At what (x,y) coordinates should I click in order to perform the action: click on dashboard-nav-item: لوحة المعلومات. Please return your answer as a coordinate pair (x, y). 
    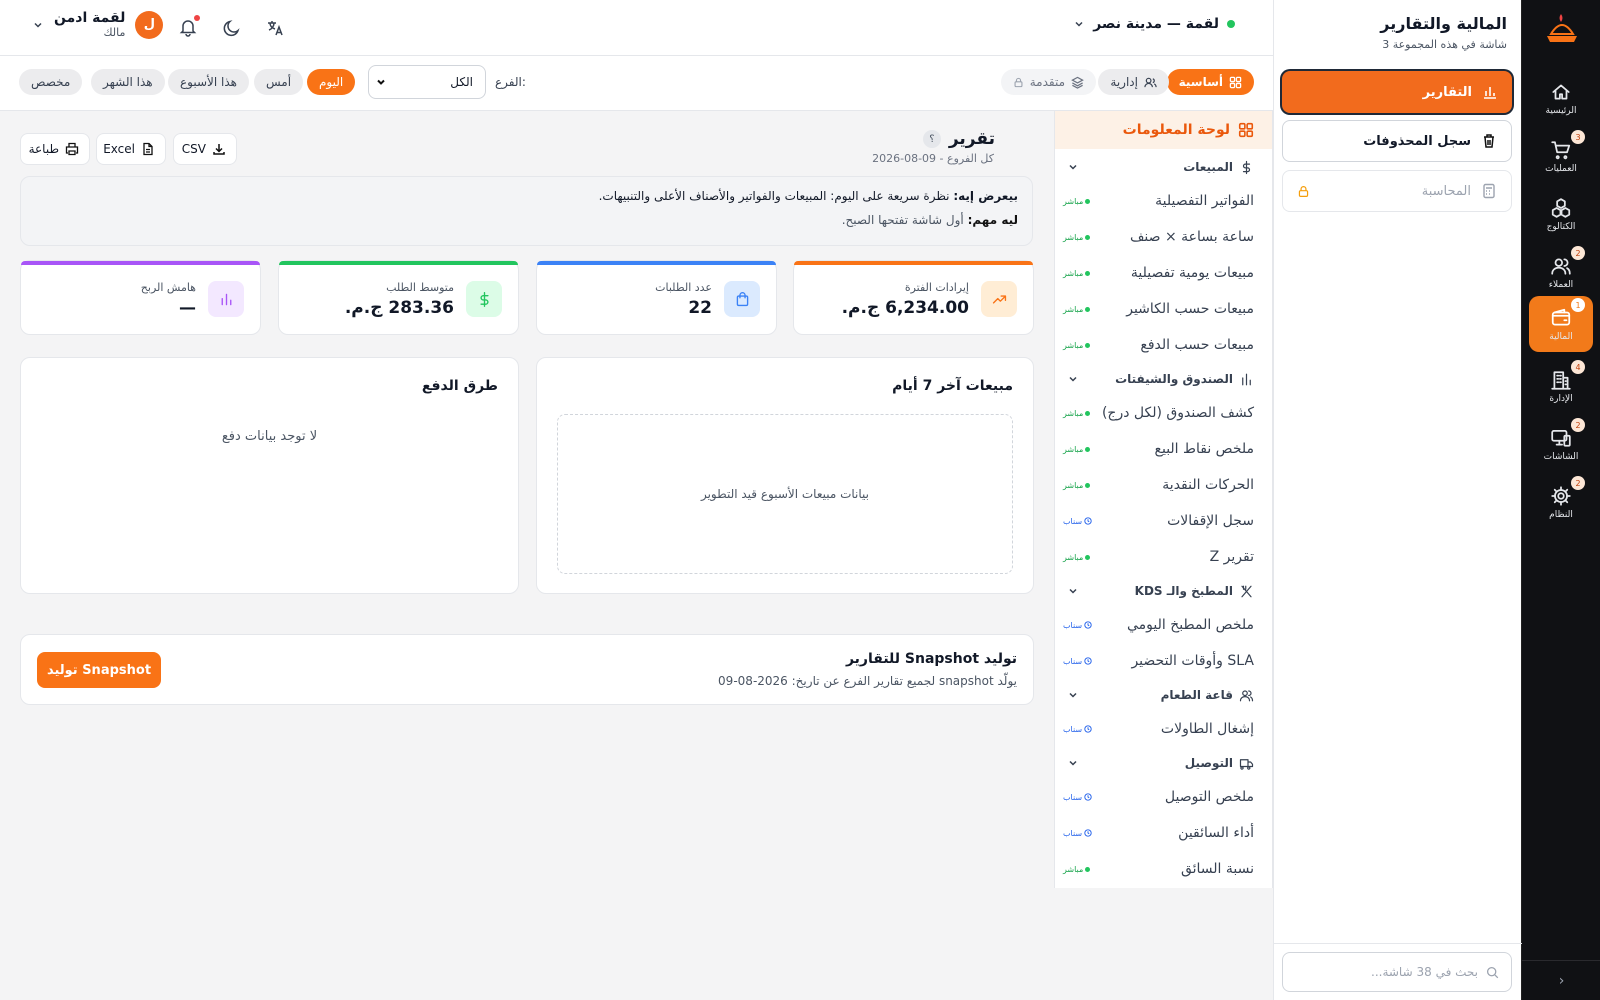
    Looking at the image, I should click on (1163, 130).